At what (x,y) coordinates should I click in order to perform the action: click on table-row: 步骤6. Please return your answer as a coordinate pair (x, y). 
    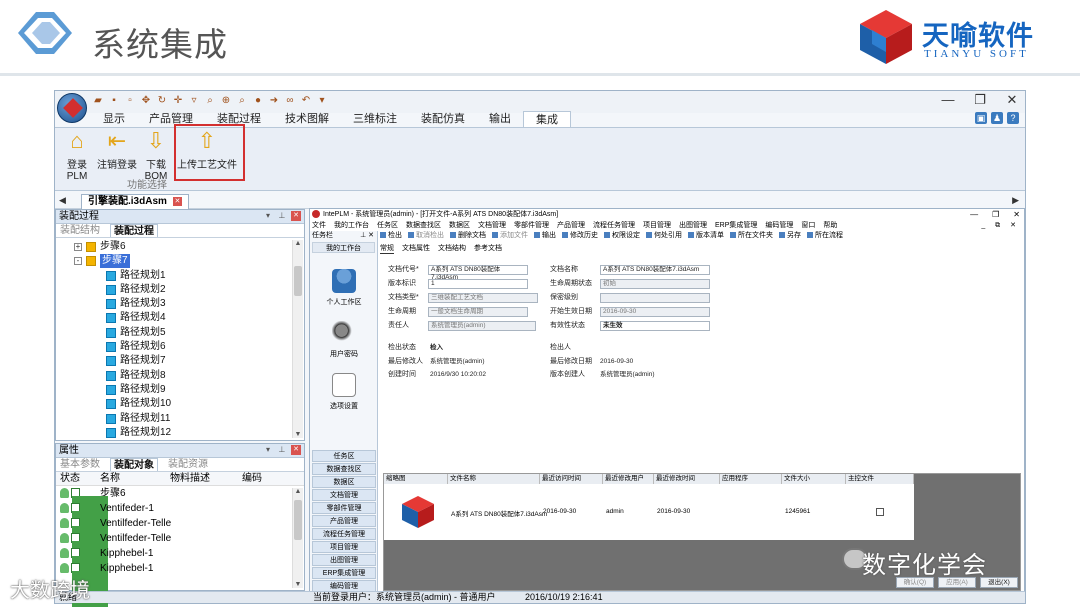
    Looking at the image, I should click on (180, 509).